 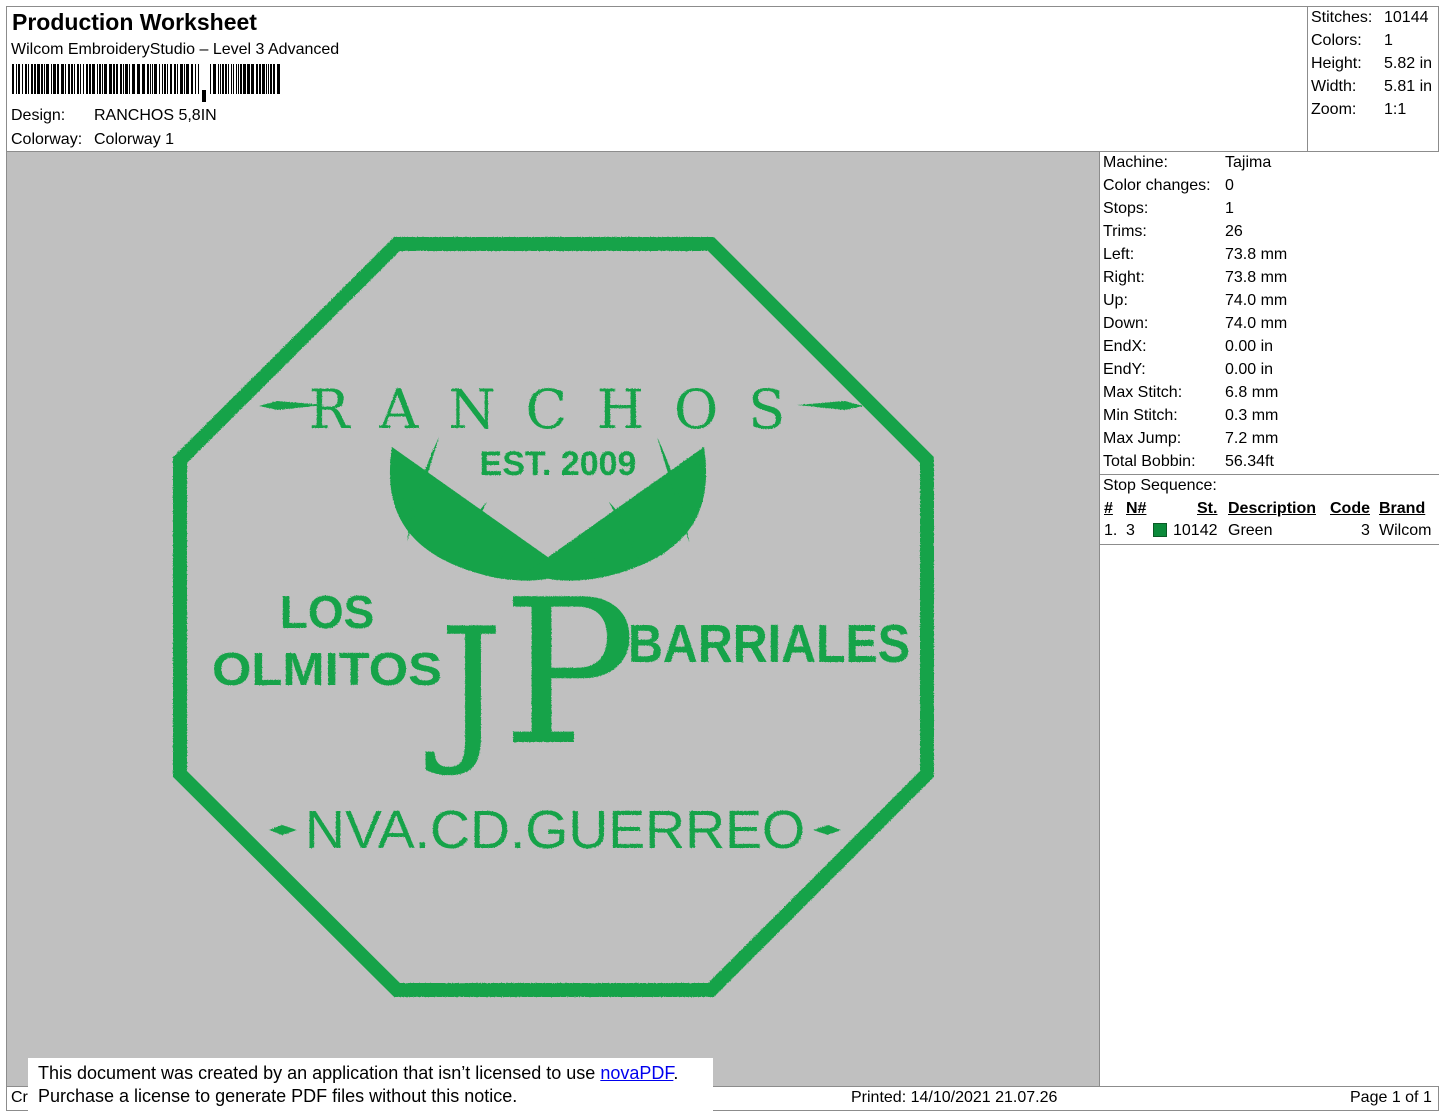 What do you see at coordinates (1408, 86) in the screenshot?
I see `stat-value: 5.81 in` at bounding box center [1408, 86].